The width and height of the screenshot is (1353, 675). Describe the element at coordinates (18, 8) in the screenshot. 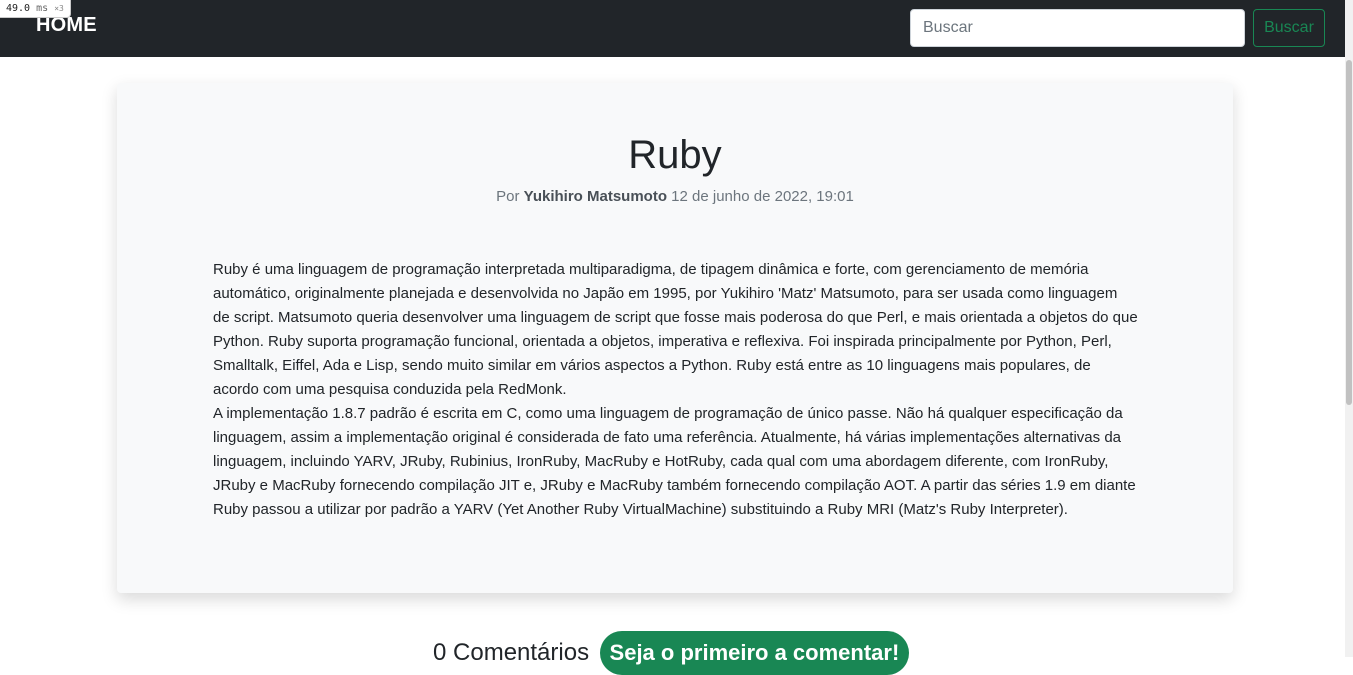

I see `perf-value: 49.0` at that location.